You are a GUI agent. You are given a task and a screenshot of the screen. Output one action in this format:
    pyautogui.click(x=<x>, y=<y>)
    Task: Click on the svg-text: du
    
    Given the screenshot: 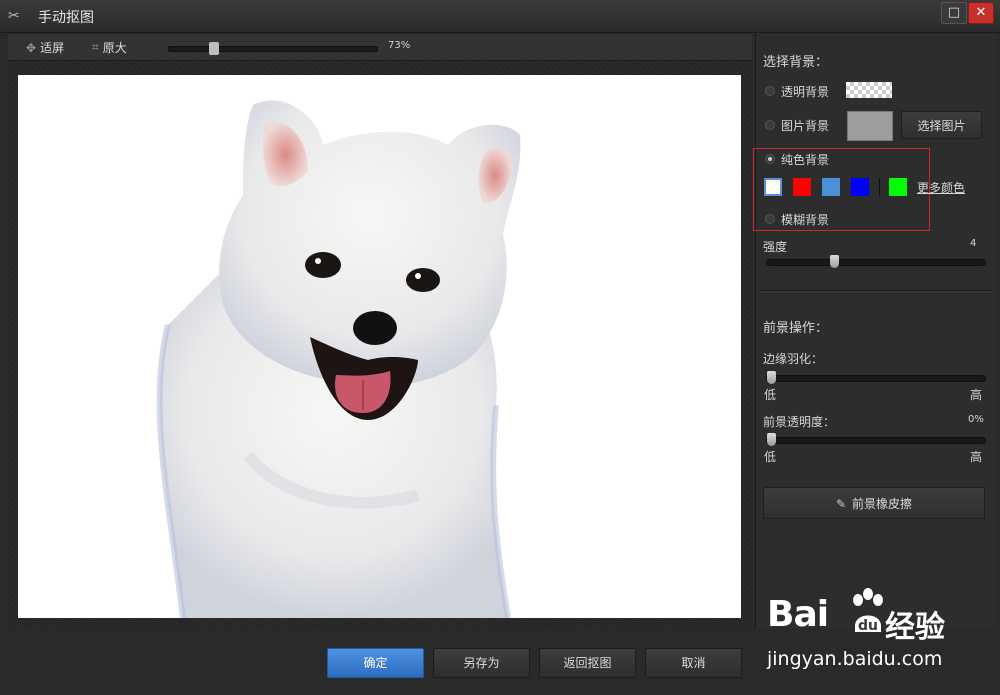 What is the action you would take?
    pyautogui.click(x=868, y=626)
    